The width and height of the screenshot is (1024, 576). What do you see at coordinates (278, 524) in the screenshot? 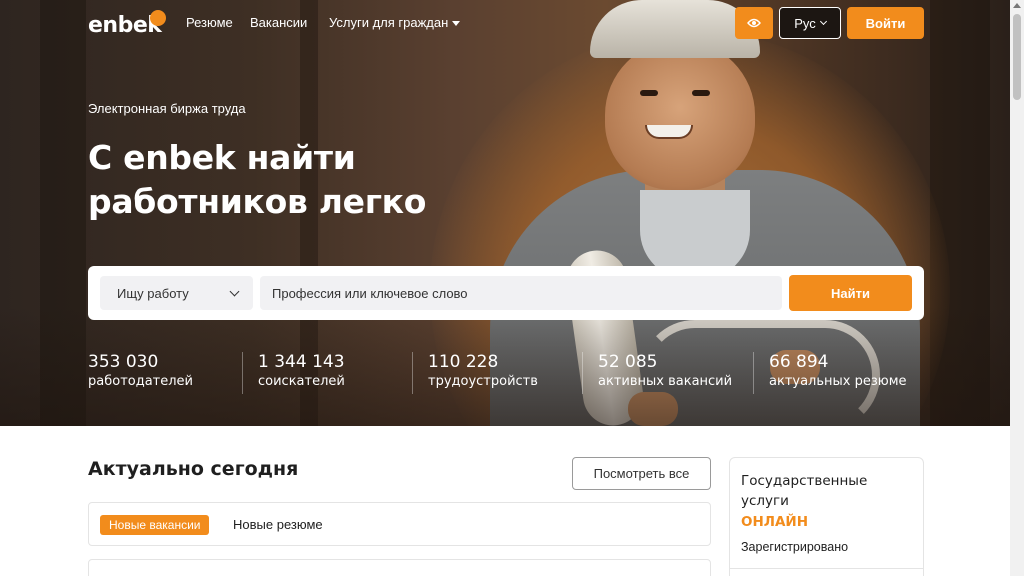
I see `tab-new-resumes: Новые резюме` at bounding box center [278, 524].